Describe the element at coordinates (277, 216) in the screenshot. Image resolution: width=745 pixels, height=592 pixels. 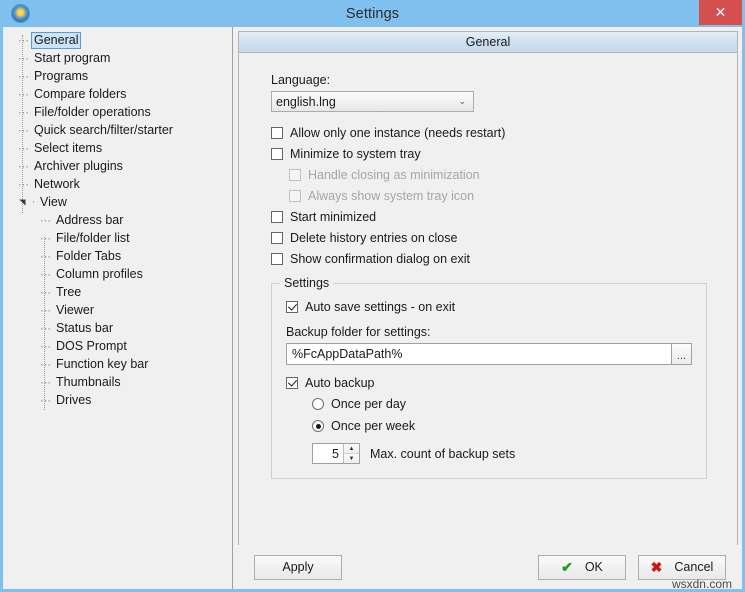
I see `checkbox-start-minimized` at that location.